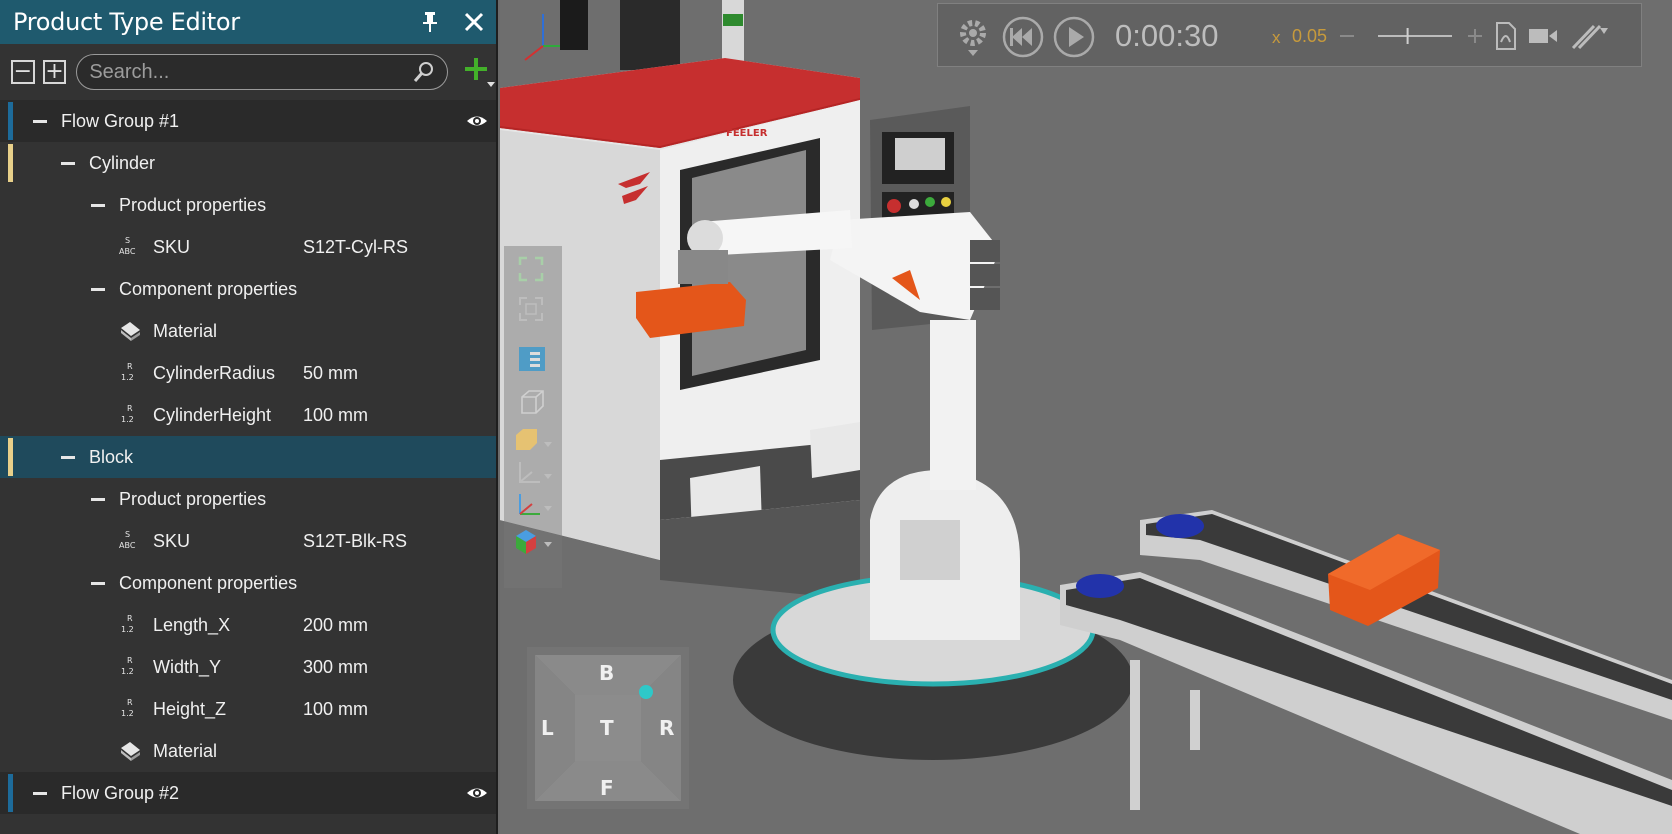  I want to click on tree-label: SKU, so click(172, 246).